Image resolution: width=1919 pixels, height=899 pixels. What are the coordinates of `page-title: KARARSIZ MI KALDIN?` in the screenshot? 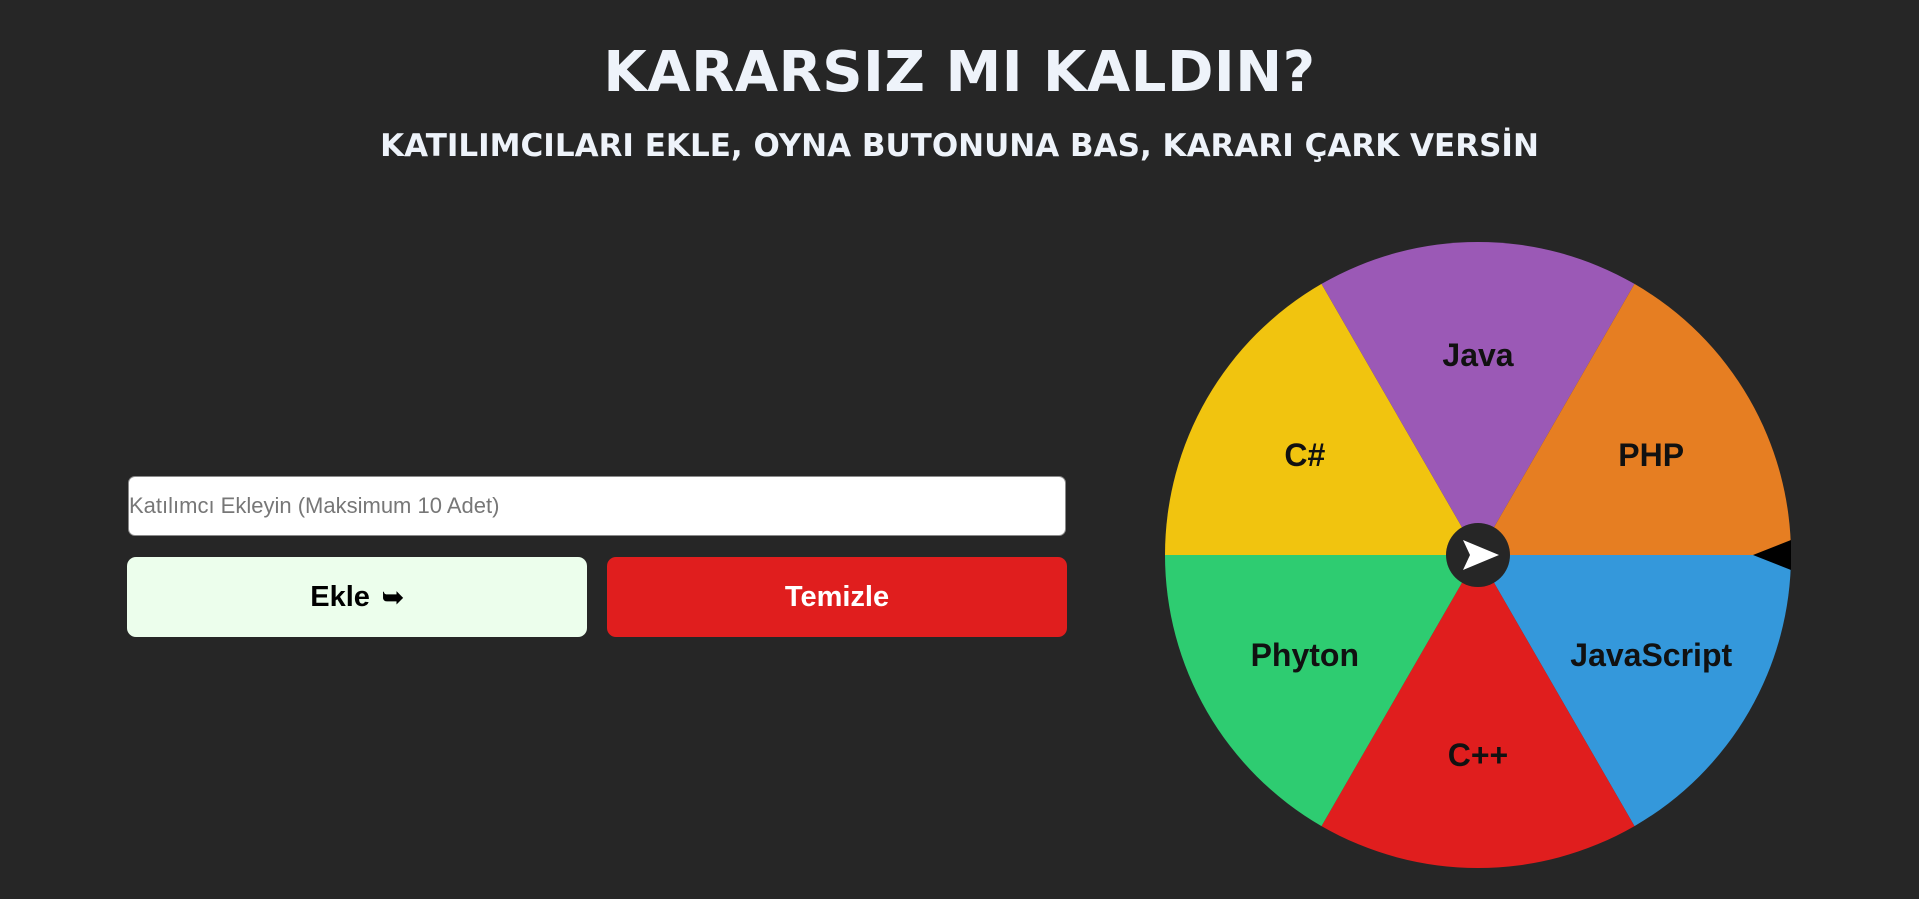 It's located at (959, 72).